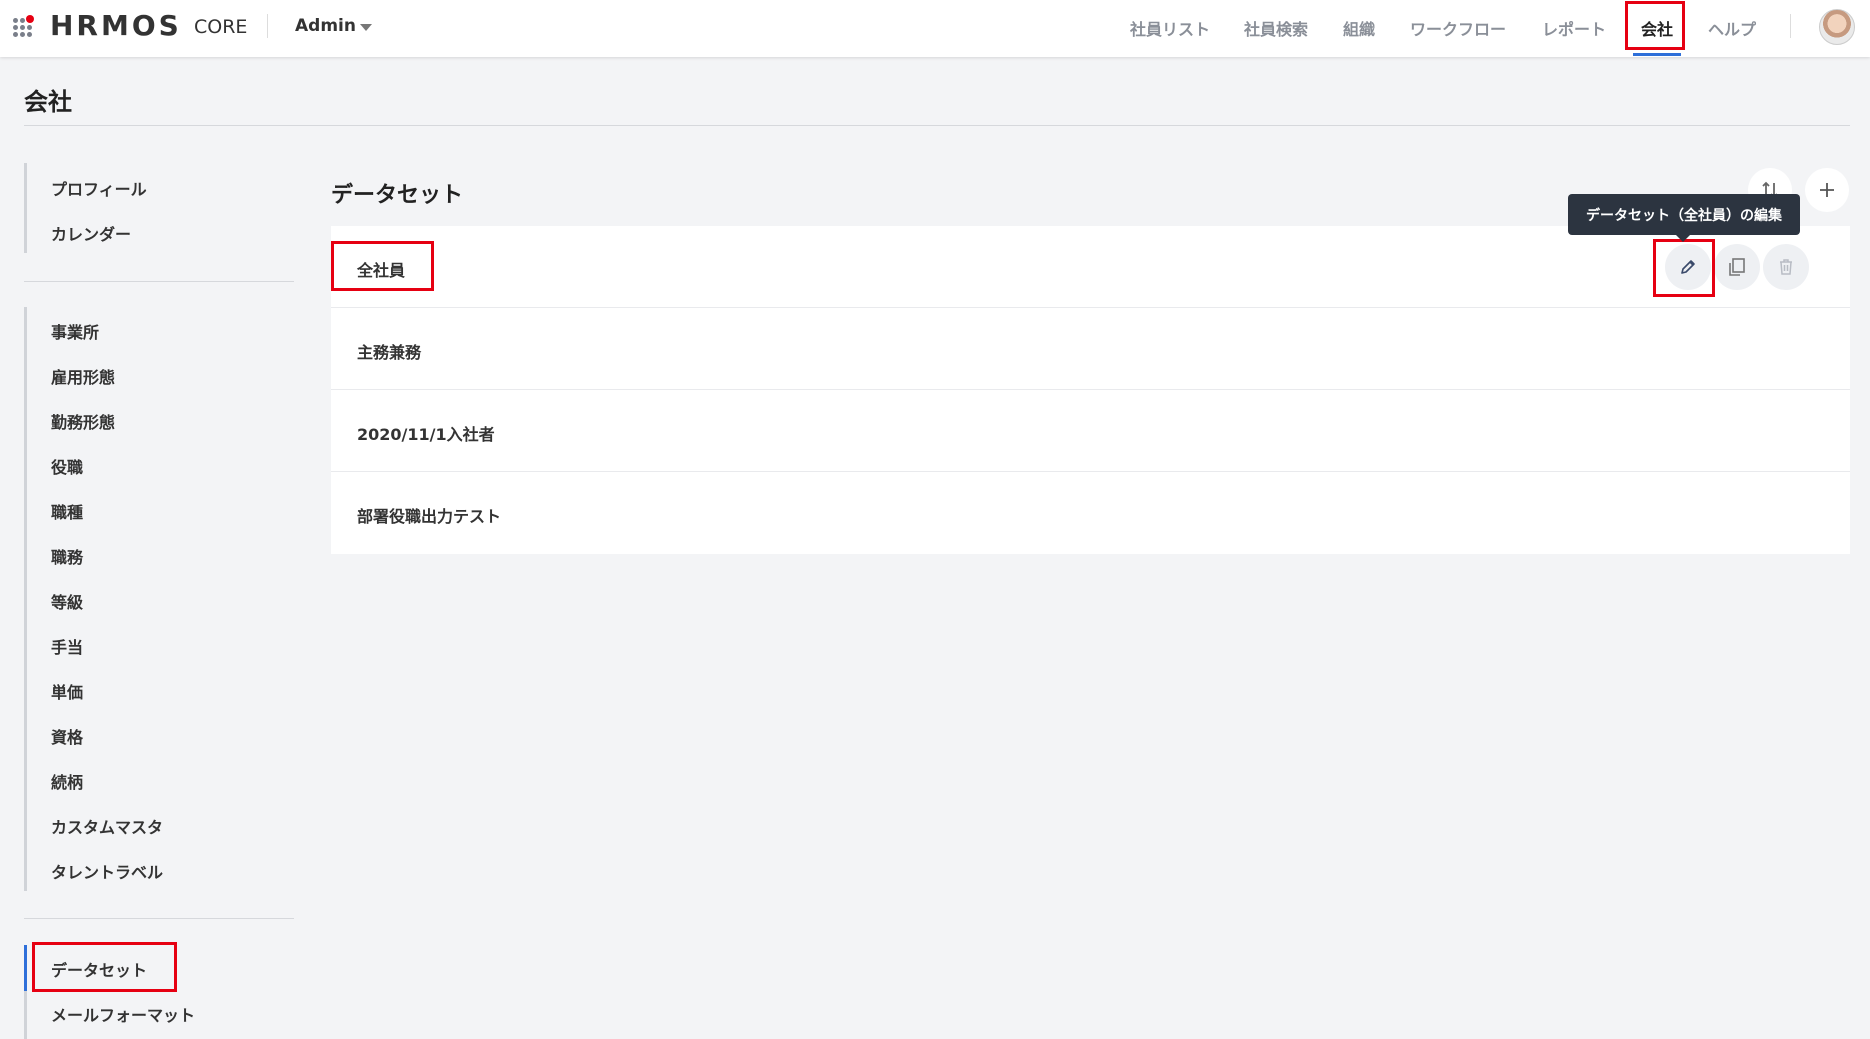 Image resolution: width=1870 pixels, height=1039 pixels. I want to click on copy-icon, so click(1737, 267).